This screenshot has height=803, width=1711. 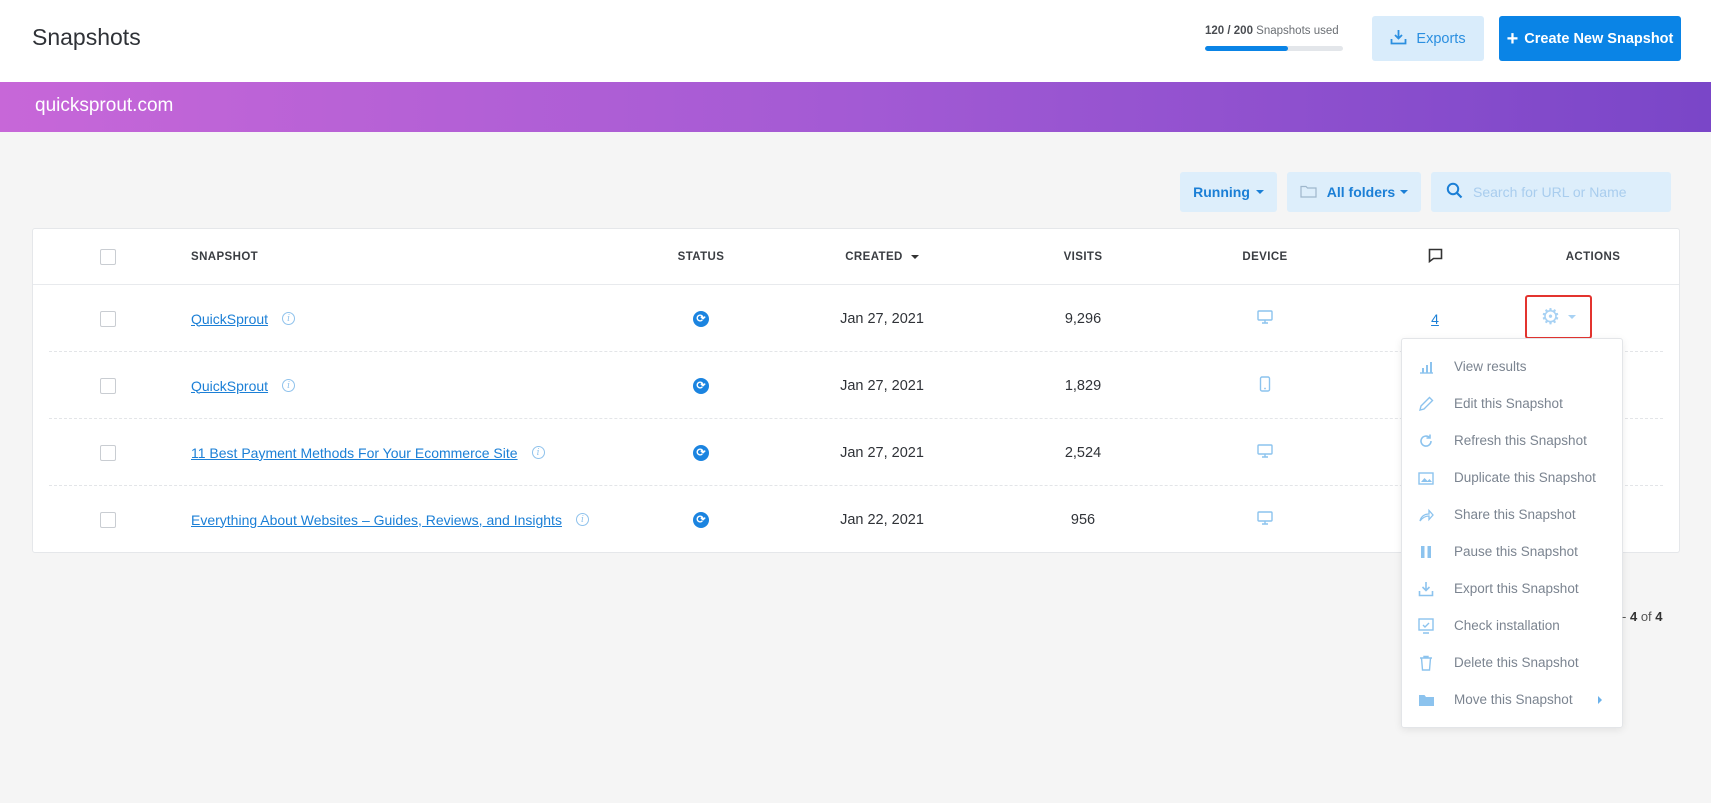 I want to click on visits-cell: 9,296, so click(x=1083, y=318).